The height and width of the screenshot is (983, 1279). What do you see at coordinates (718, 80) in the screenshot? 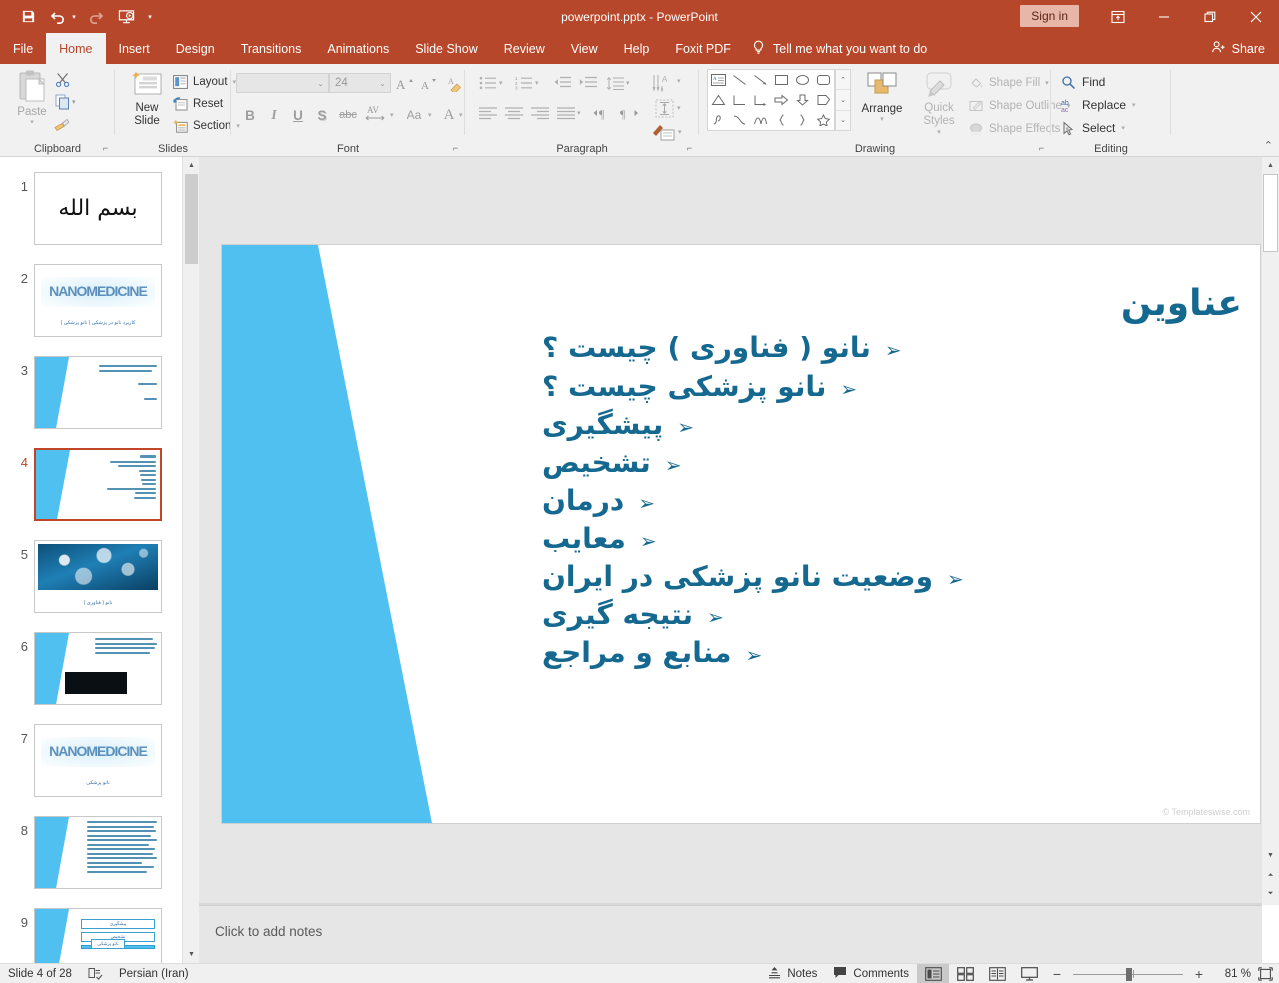
I see `textbox-shape-icon: A` at bounding box center [718, 80].